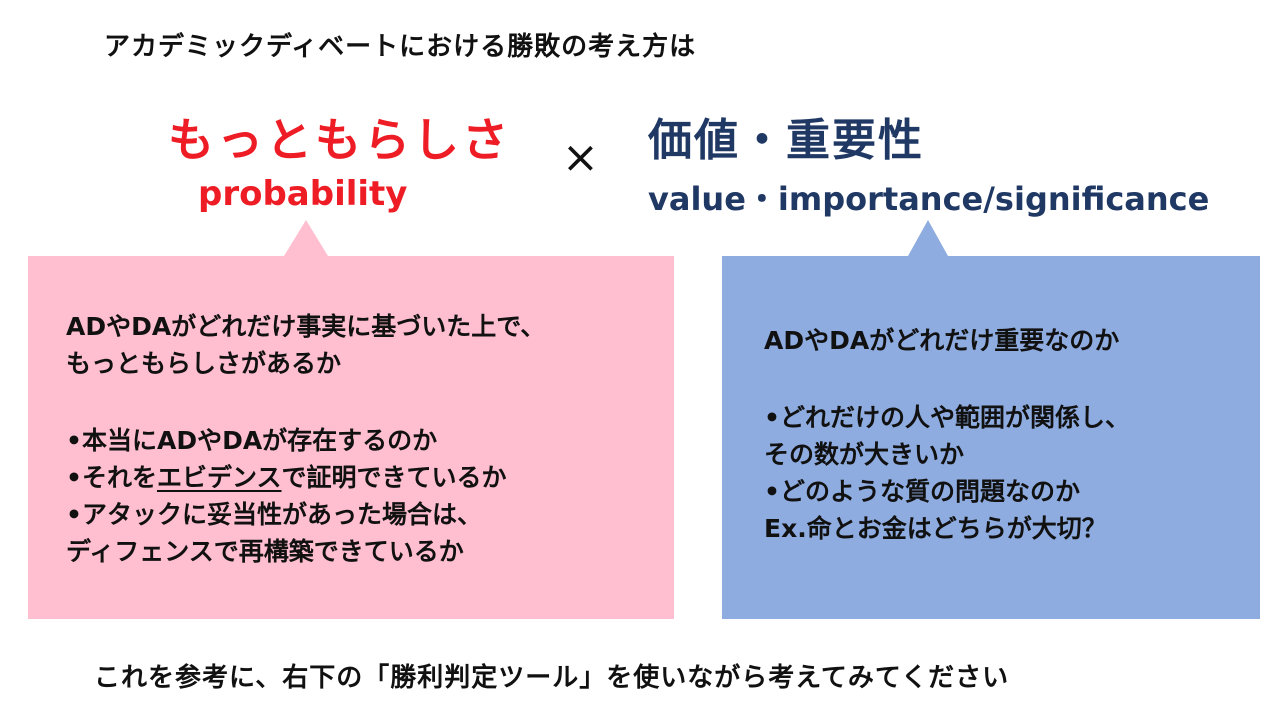 This screenshot has width=1280, height=720. What do you see at coordinates (935, 528) in the screenshot?
I see `value-example: Ex.命とお金はどちらが大切？` at bounding box center [935, 528].